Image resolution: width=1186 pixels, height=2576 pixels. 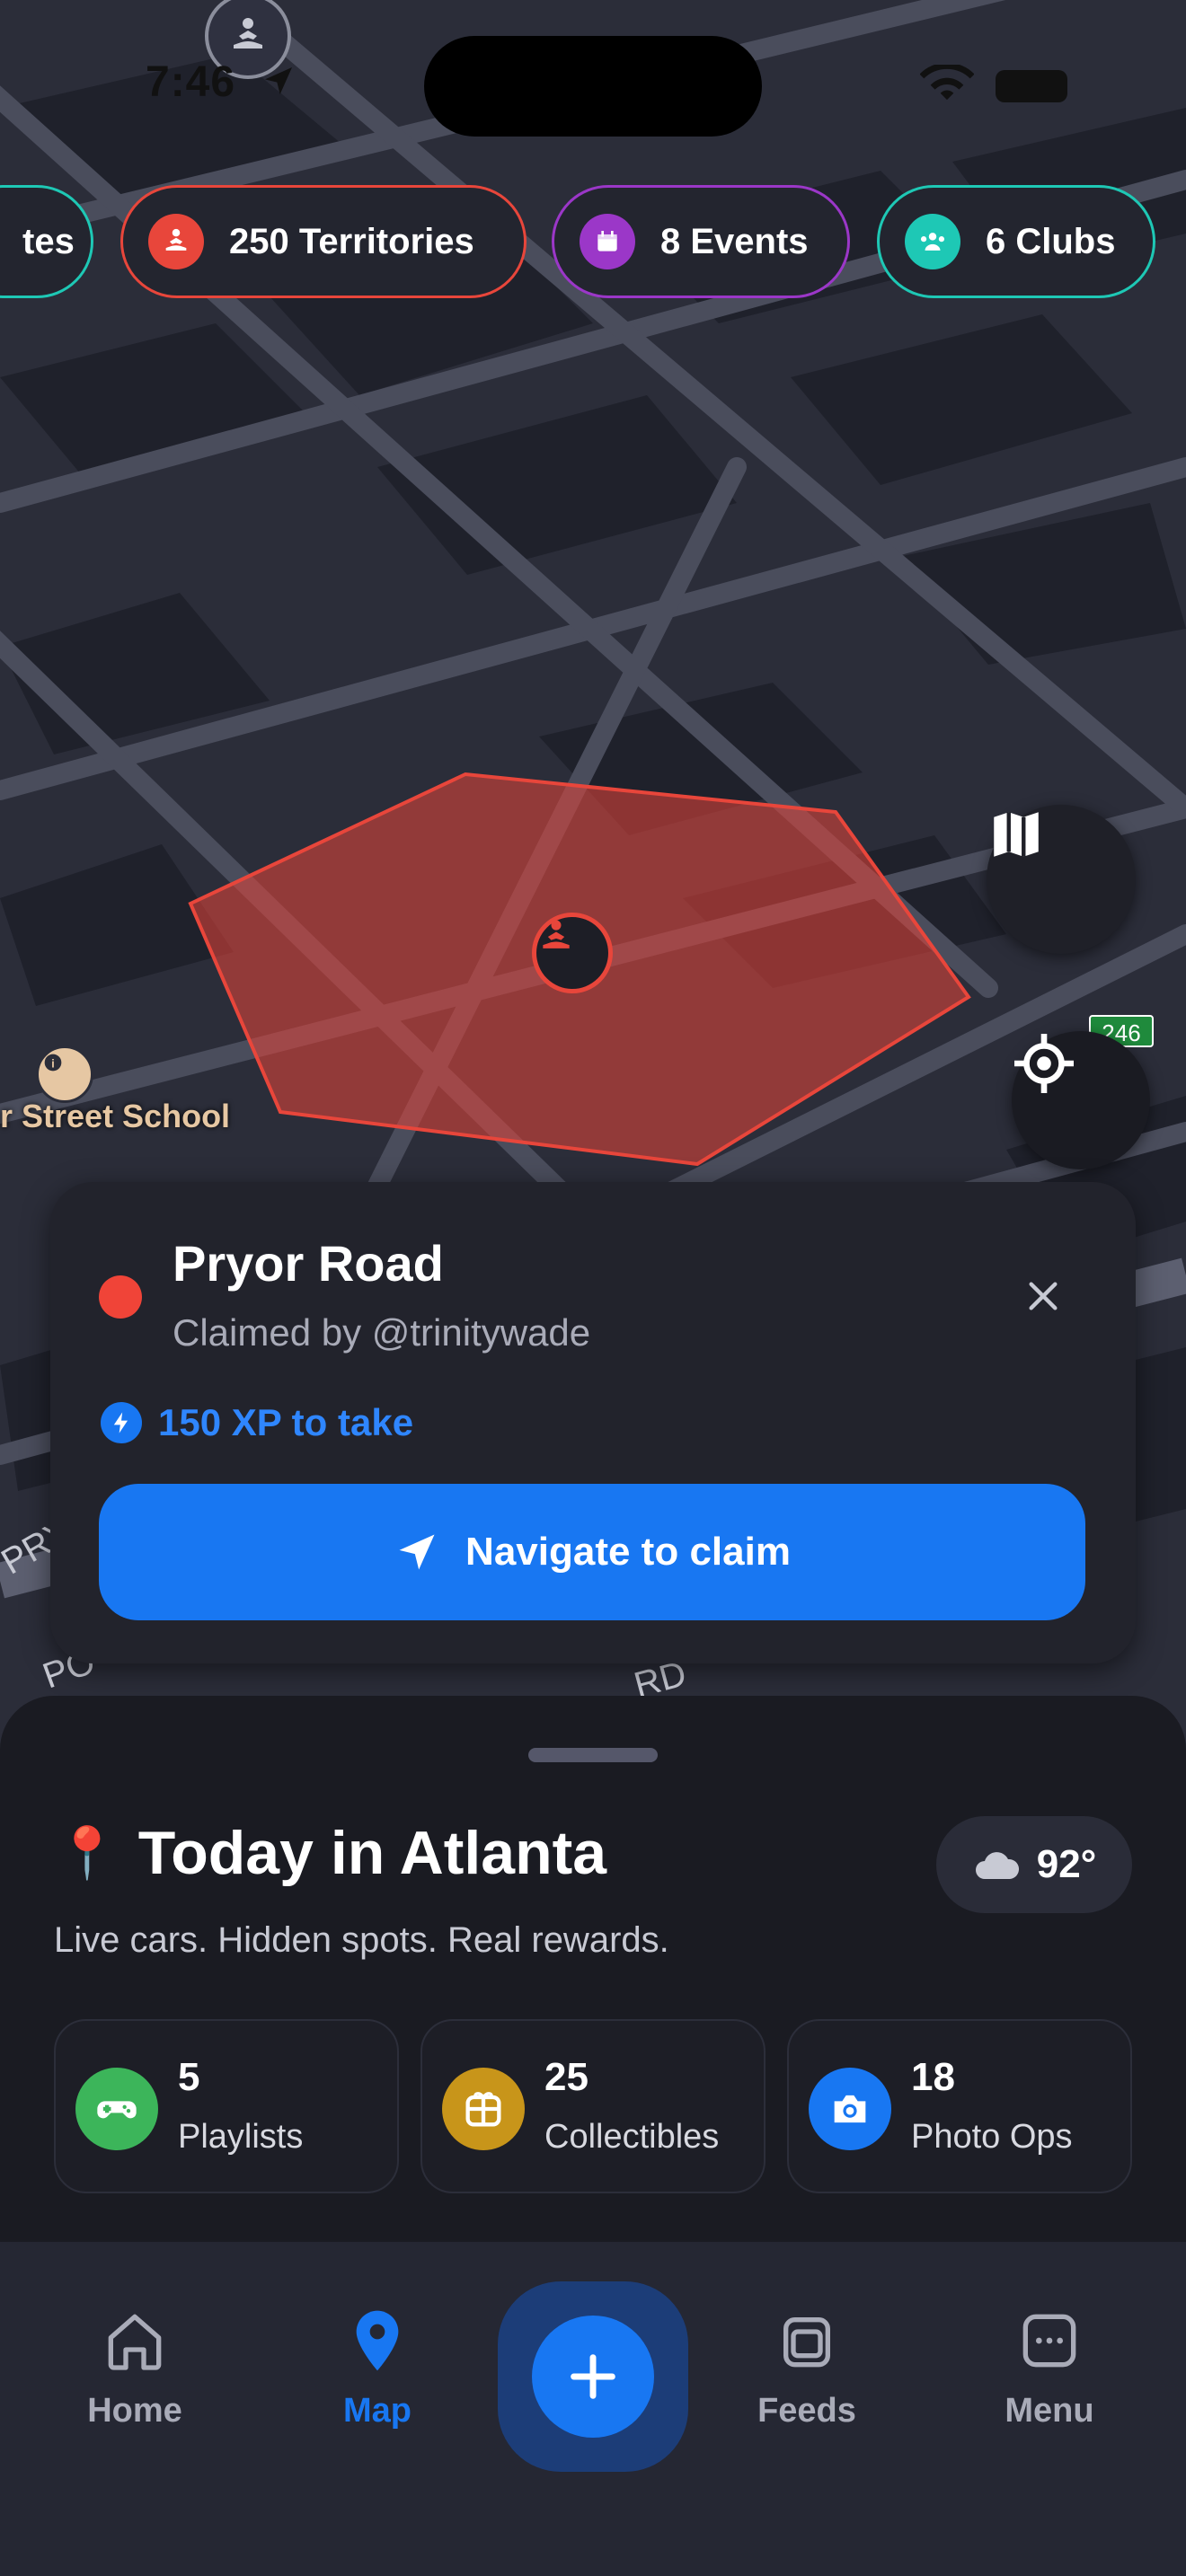 What do you see at coordinates (286, 1422) in the screenshot?
I see `xp-label: 150 XP to take` at bounding box center [286, 1422].